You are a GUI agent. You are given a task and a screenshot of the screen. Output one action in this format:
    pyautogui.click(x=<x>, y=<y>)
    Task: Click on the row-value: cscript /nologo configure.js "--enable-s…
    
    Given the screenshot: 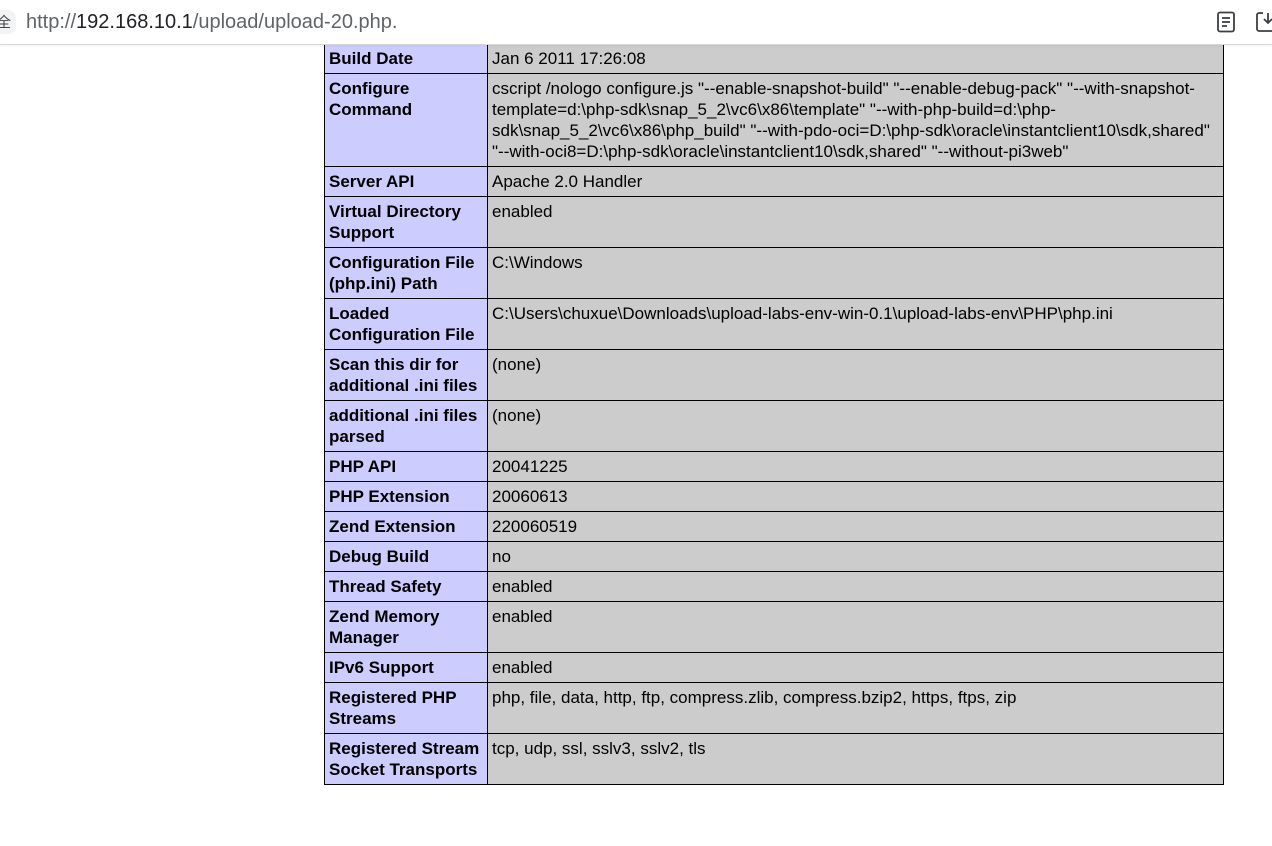 What is the action you would take?
    pyautogui.click(x=855, y=120)
    